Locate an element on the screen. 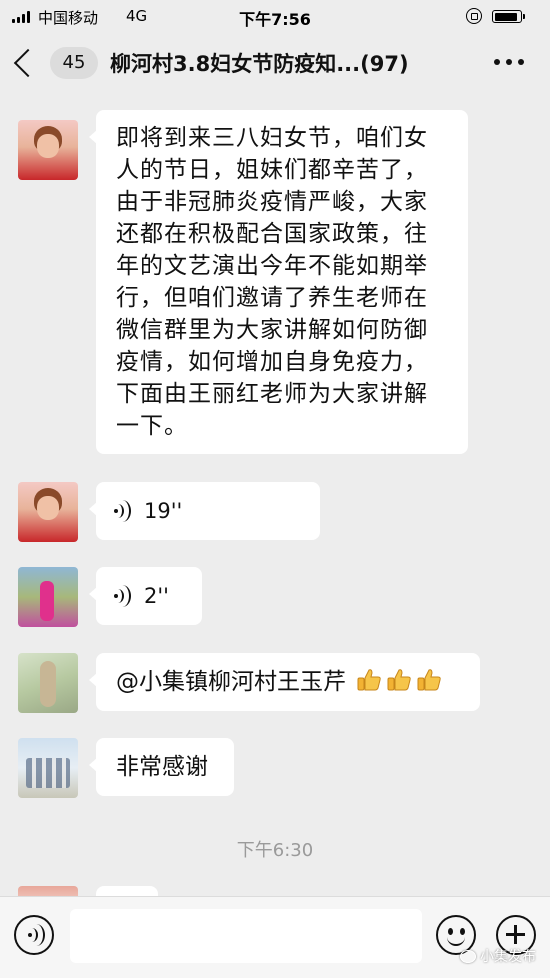 The width and height of the screenshot is (550, 978). voice-input-button is located at coordinates (34, 935).